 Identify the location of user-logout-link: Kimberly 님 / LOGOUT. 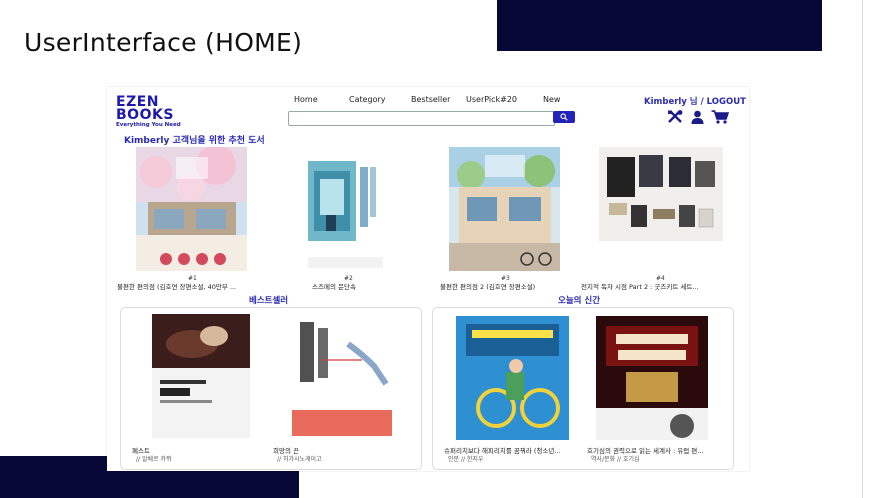
(695, 101).